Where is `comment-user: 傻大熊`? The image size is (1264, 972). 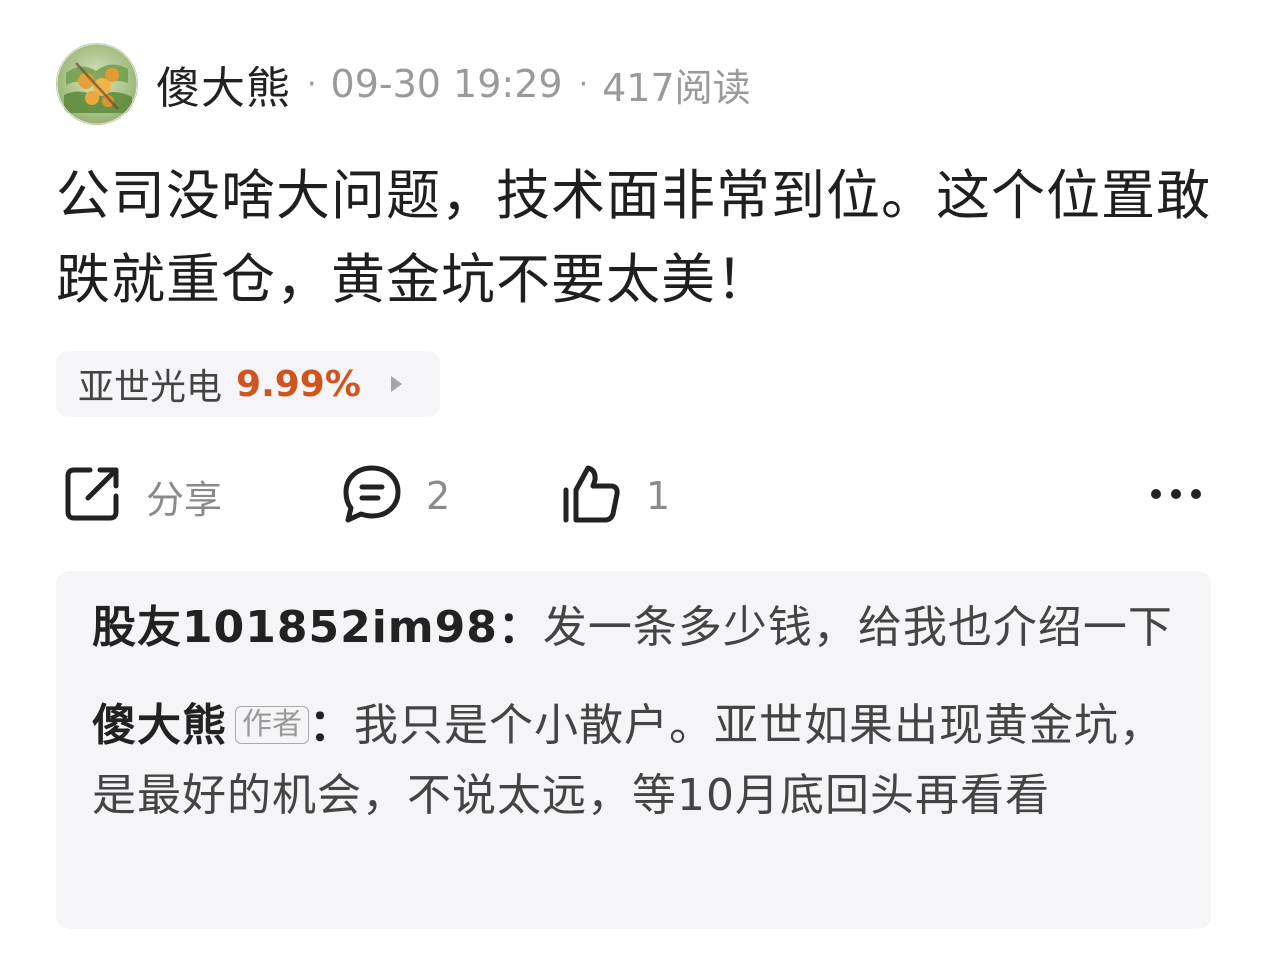
comment-user: 傻大熊 is located at coordinates (159, 725).